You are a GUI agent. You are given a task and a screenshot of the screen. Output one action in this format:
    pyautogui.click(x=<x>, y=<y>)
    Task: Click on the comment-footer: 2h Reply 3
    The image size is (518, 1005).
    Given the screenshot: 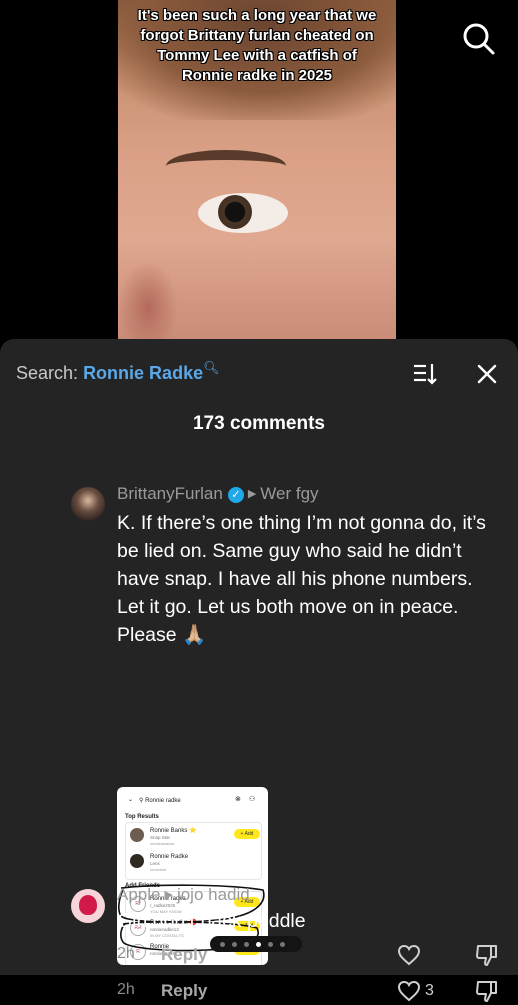 What is the action you would take?
    pyautogui.click(x=309, y=992)
    